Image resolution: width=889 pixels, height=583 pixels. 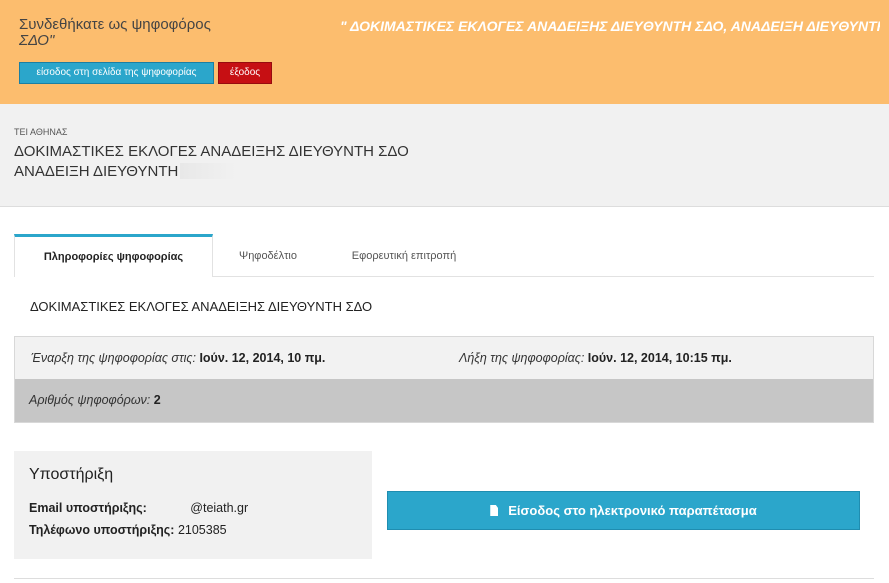 What do you see at coordinates (116, 73) in the screenshot?
I see `enter-voting-page-button: είσοδος στη σελίδα της ψηφοφορίας` at bounding box center [116, 73].